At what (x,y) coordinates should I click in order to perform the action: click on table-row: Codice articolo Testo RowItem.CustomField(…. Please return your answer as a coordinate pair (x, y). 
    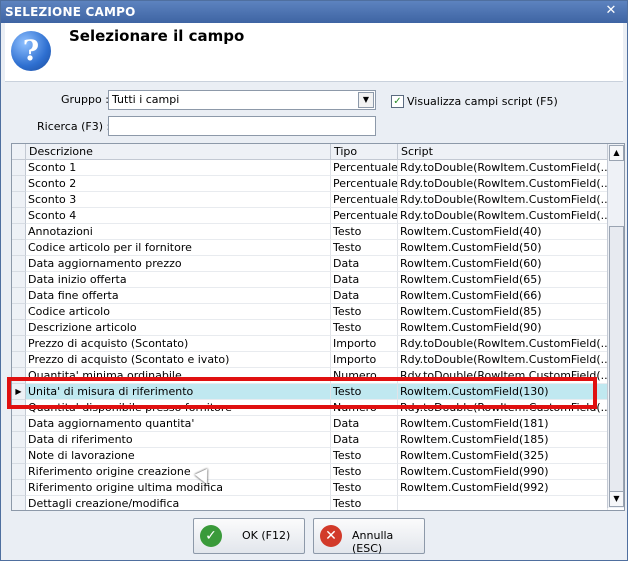
    Looking at the image, I should click on (310, 312).